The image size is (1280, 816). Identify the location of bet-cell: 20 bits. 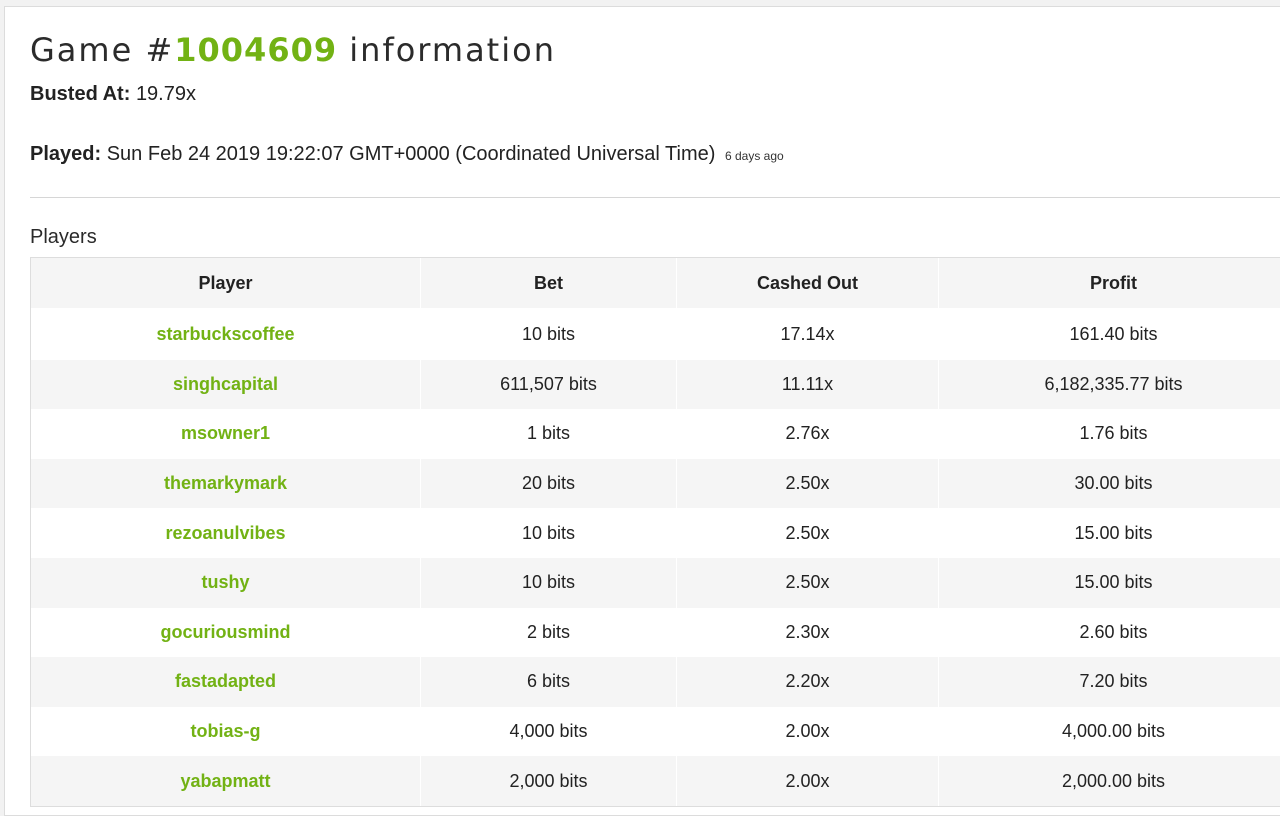
(549, 483).